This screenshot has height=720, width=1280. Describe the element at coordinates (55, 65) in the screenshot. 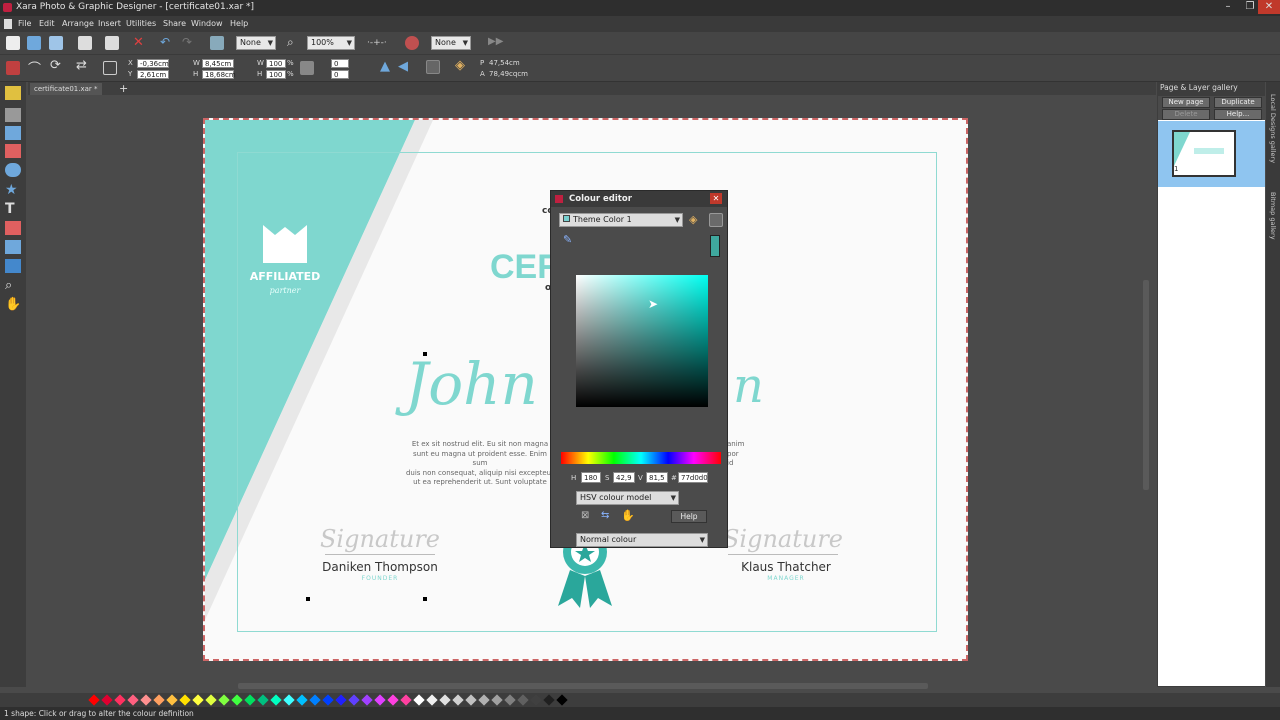

I see `rotate-icon: ⟳` at that location.